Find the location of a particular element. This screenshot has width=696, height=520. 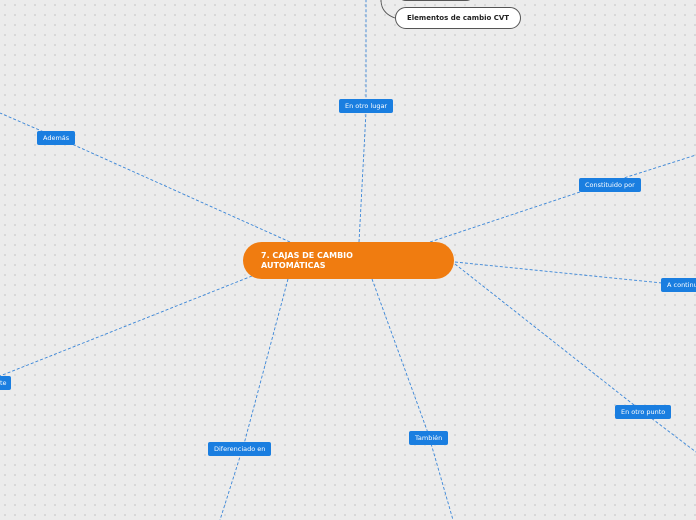

connector-top is located at coordinates (362, 121).